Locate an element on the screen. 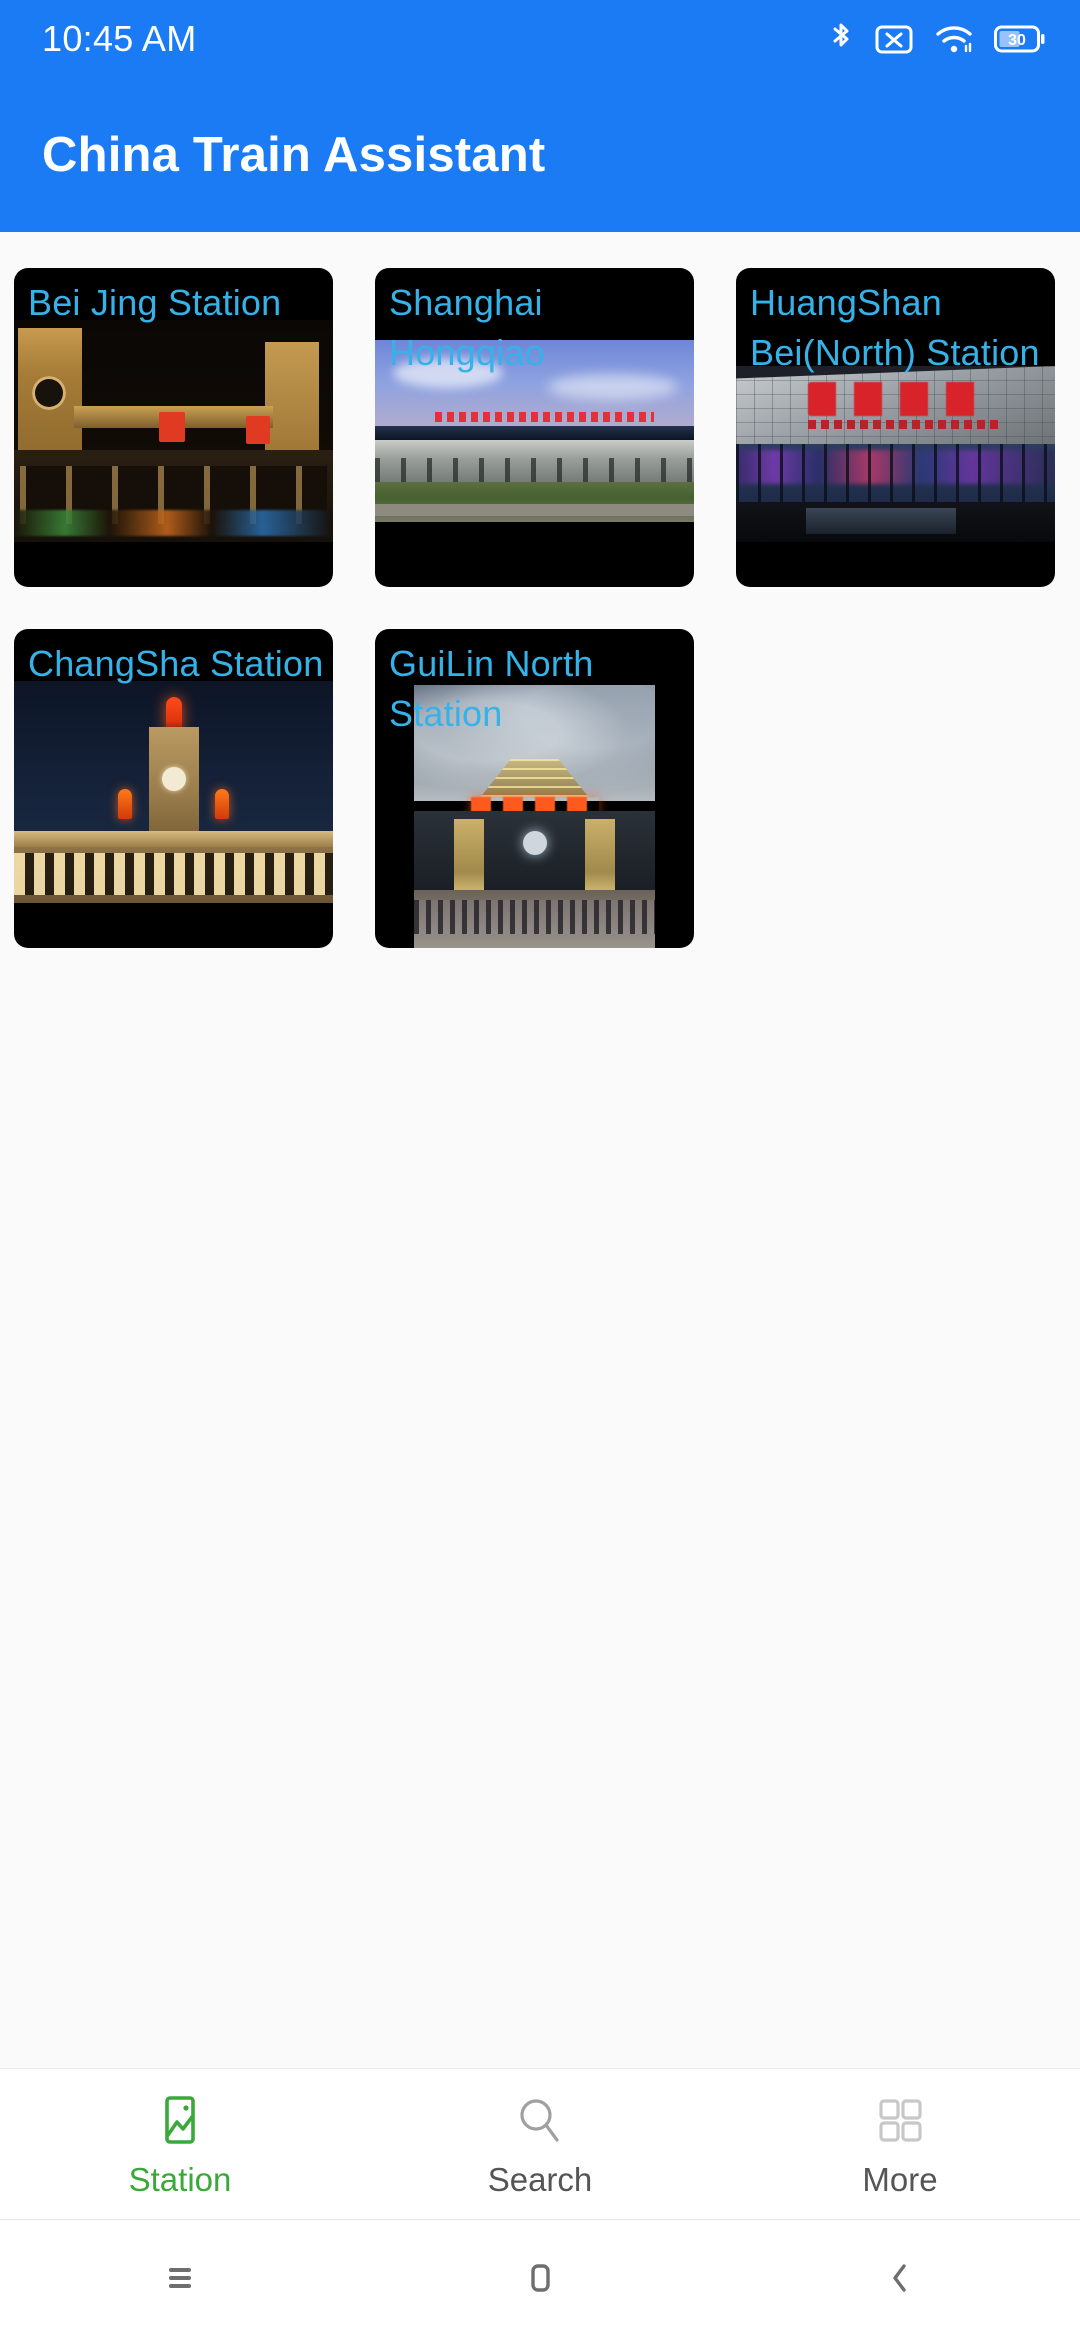 The width and height of the screenshot is (1080, 2340). home-icon is located at coordinates (540, 2280).